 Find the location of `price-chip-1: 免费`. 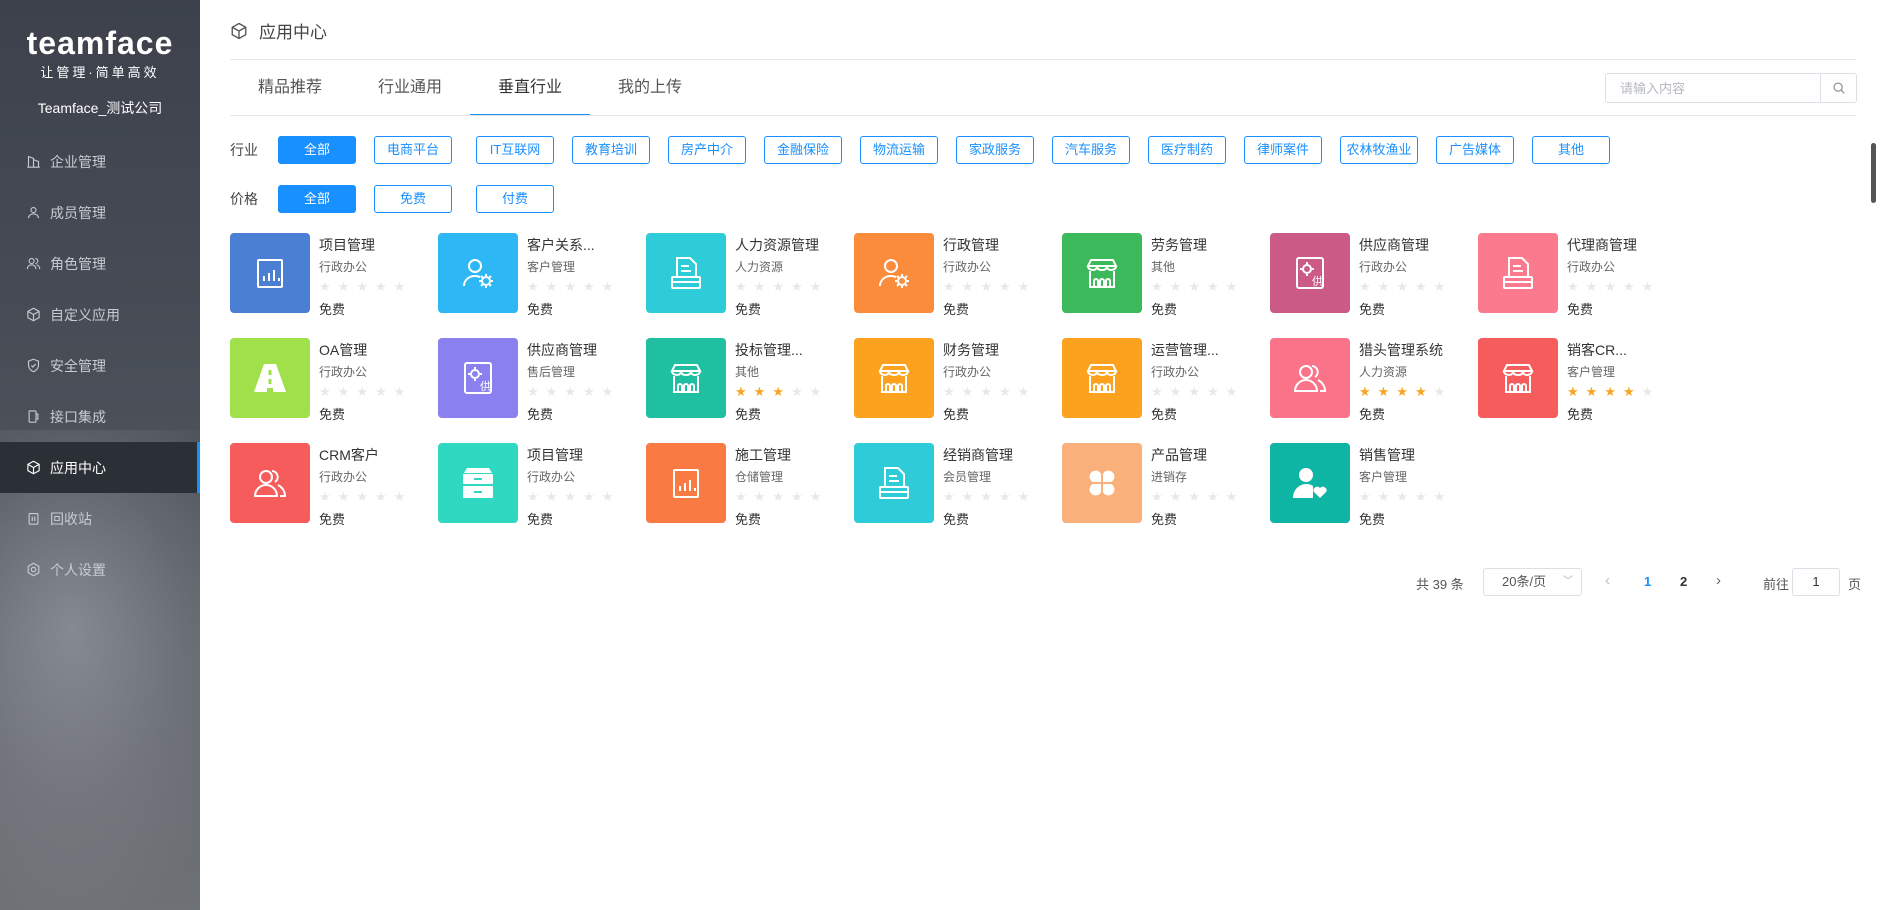

price-chip-1: 免费 is located at coordinates (413, 199).